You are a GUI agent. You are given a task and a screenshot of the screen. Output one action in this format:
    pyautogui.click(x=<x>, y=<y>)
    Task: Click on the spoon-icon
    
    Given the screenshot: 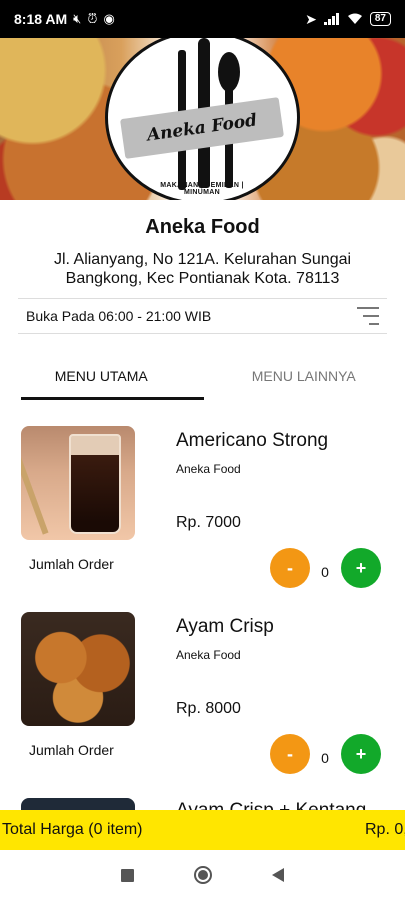 What is the action you would take?
    pyautogui.click(x=229, y=72)
    